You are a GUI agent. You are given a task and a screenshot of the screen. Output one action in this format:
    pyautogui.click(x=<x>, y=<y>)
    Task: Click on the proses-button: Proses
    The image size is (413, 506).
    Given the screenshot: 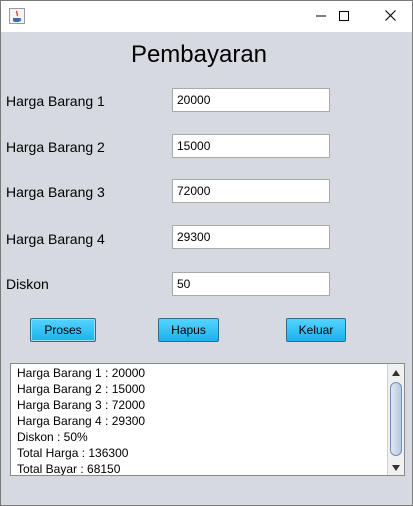 What is the action you would take?
    pyautogui.click(x=63, y=330)
    